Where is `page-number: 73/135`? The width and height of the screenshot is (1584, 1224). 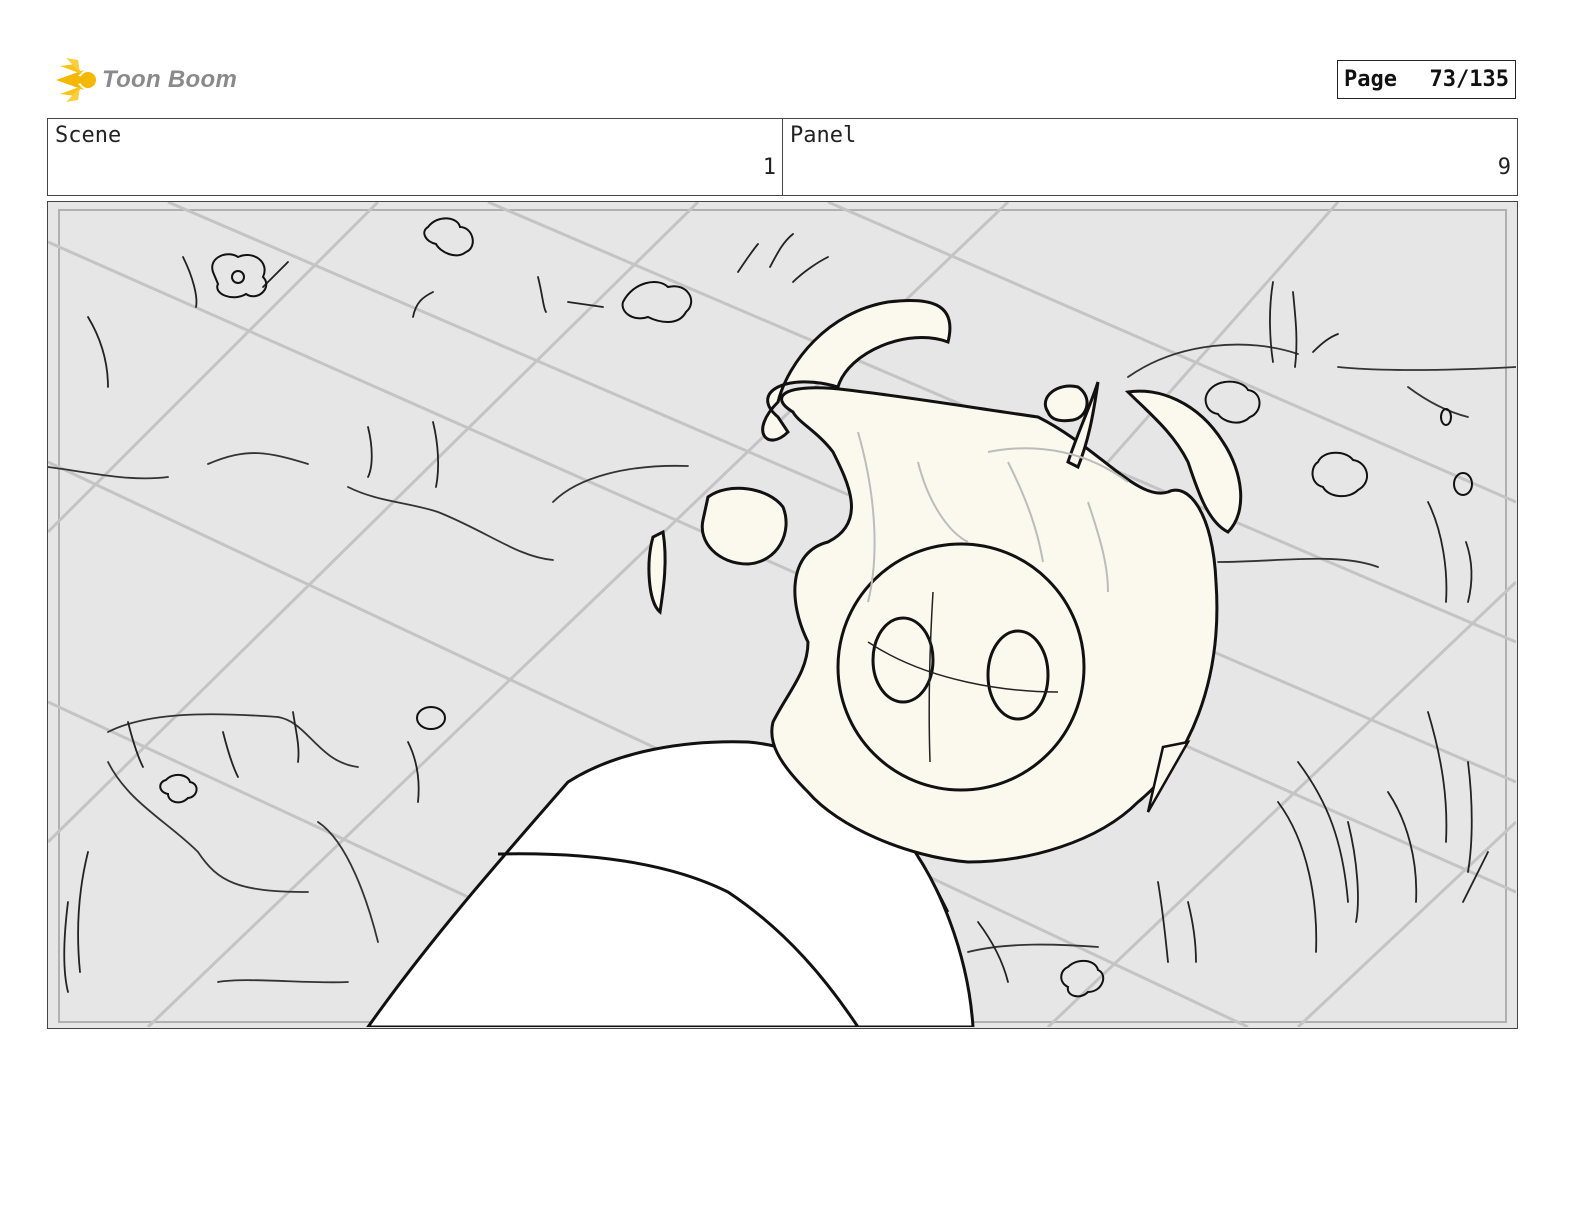
page-number: 73/135 is located at coordinates (1469, 79).